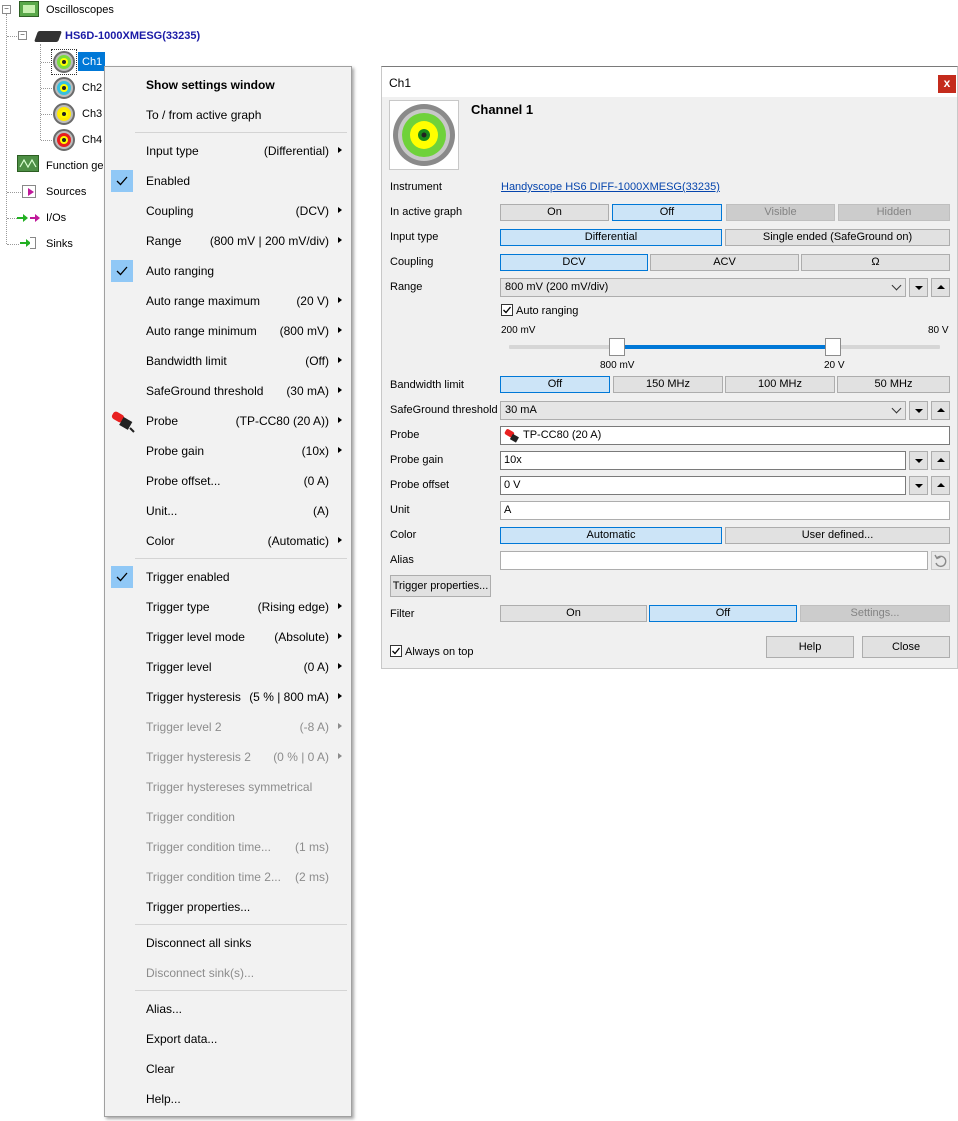  I want to click on input-type-single-ended-button: Single ended (SafeGround on), so click(837, 237).